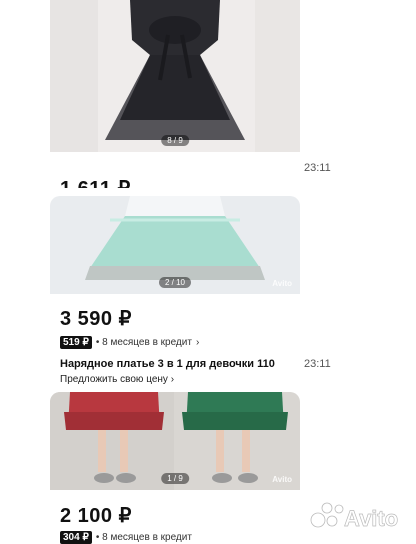 The width and height of the screenshot is (416, 544). I want to click on credit-badge: 304 ₽, so click(76, 537).